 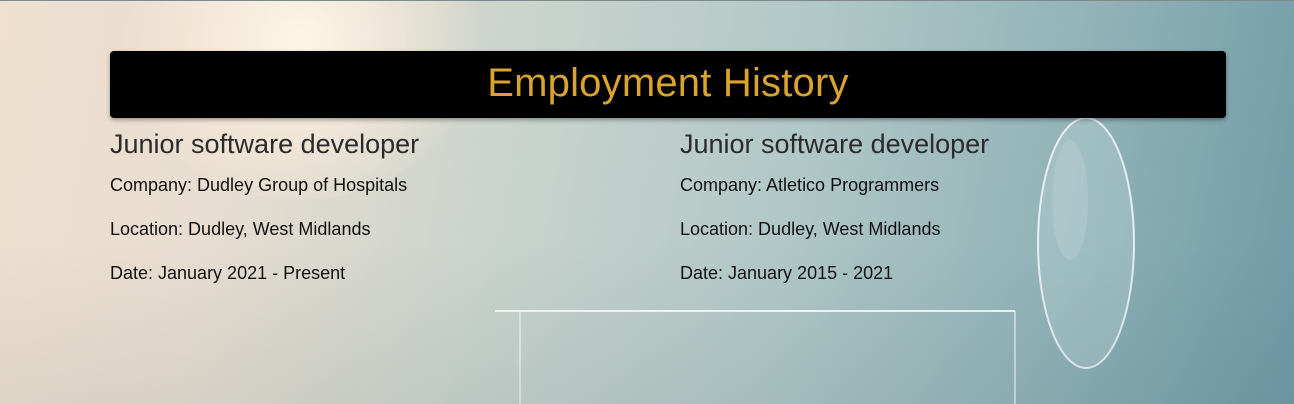 What do you see at coordinates (810, 185) in the screenshot?
I see `job-company: Company: Atletico Programmers` at bounding box center [810, 185].